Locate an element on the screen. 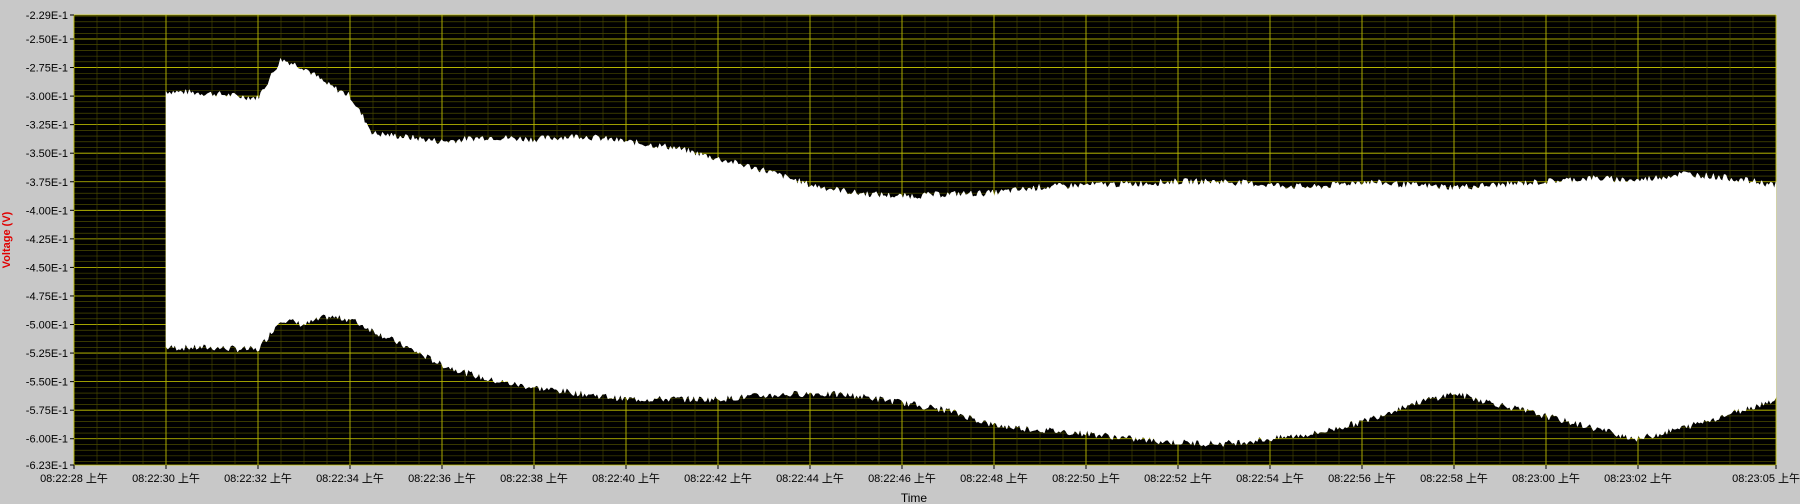  y-tick-label: -4.00E-1 is located at coordinates (47, 211).